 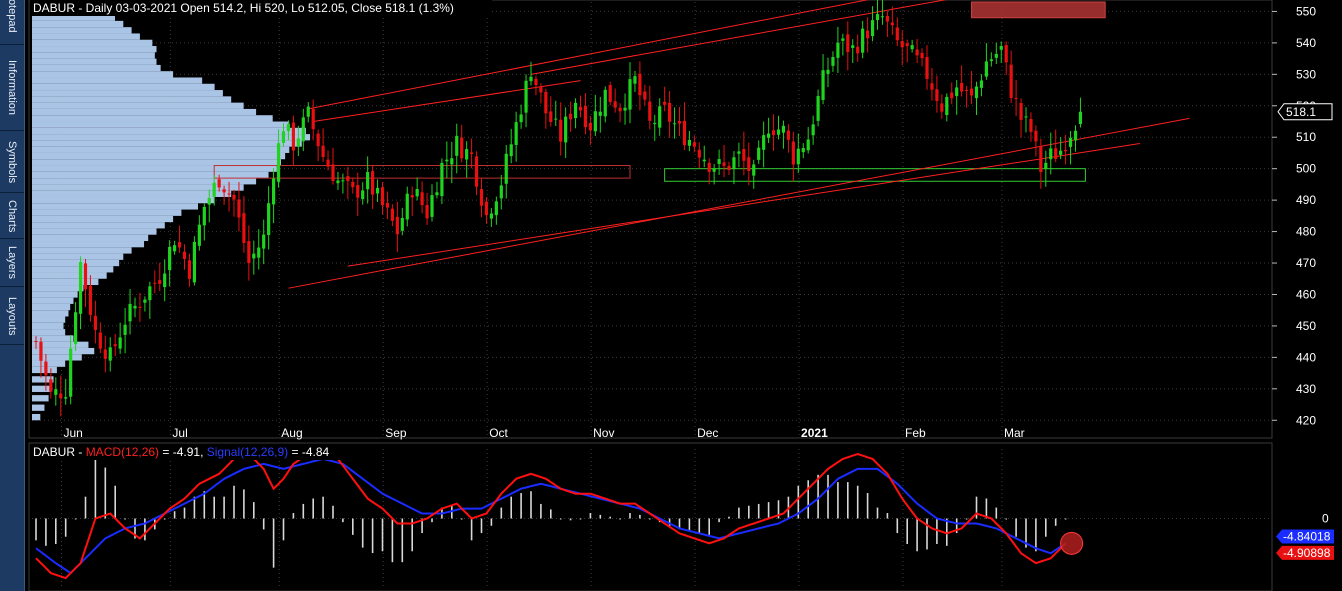 I want to click on macd-header-macd-value: = -4.91,, so click(x=183, y=452).